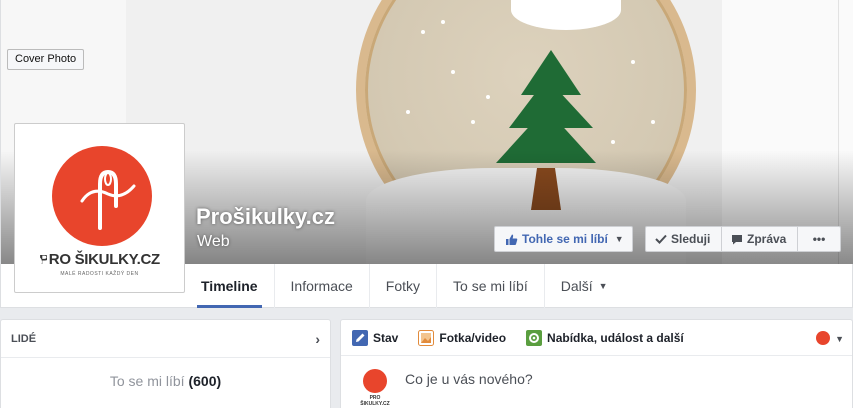 This screenshot has height=408, width=853. Describe the element at coordinates (661, 239) in the screenshot. I see `checkmark-icon` at that location.